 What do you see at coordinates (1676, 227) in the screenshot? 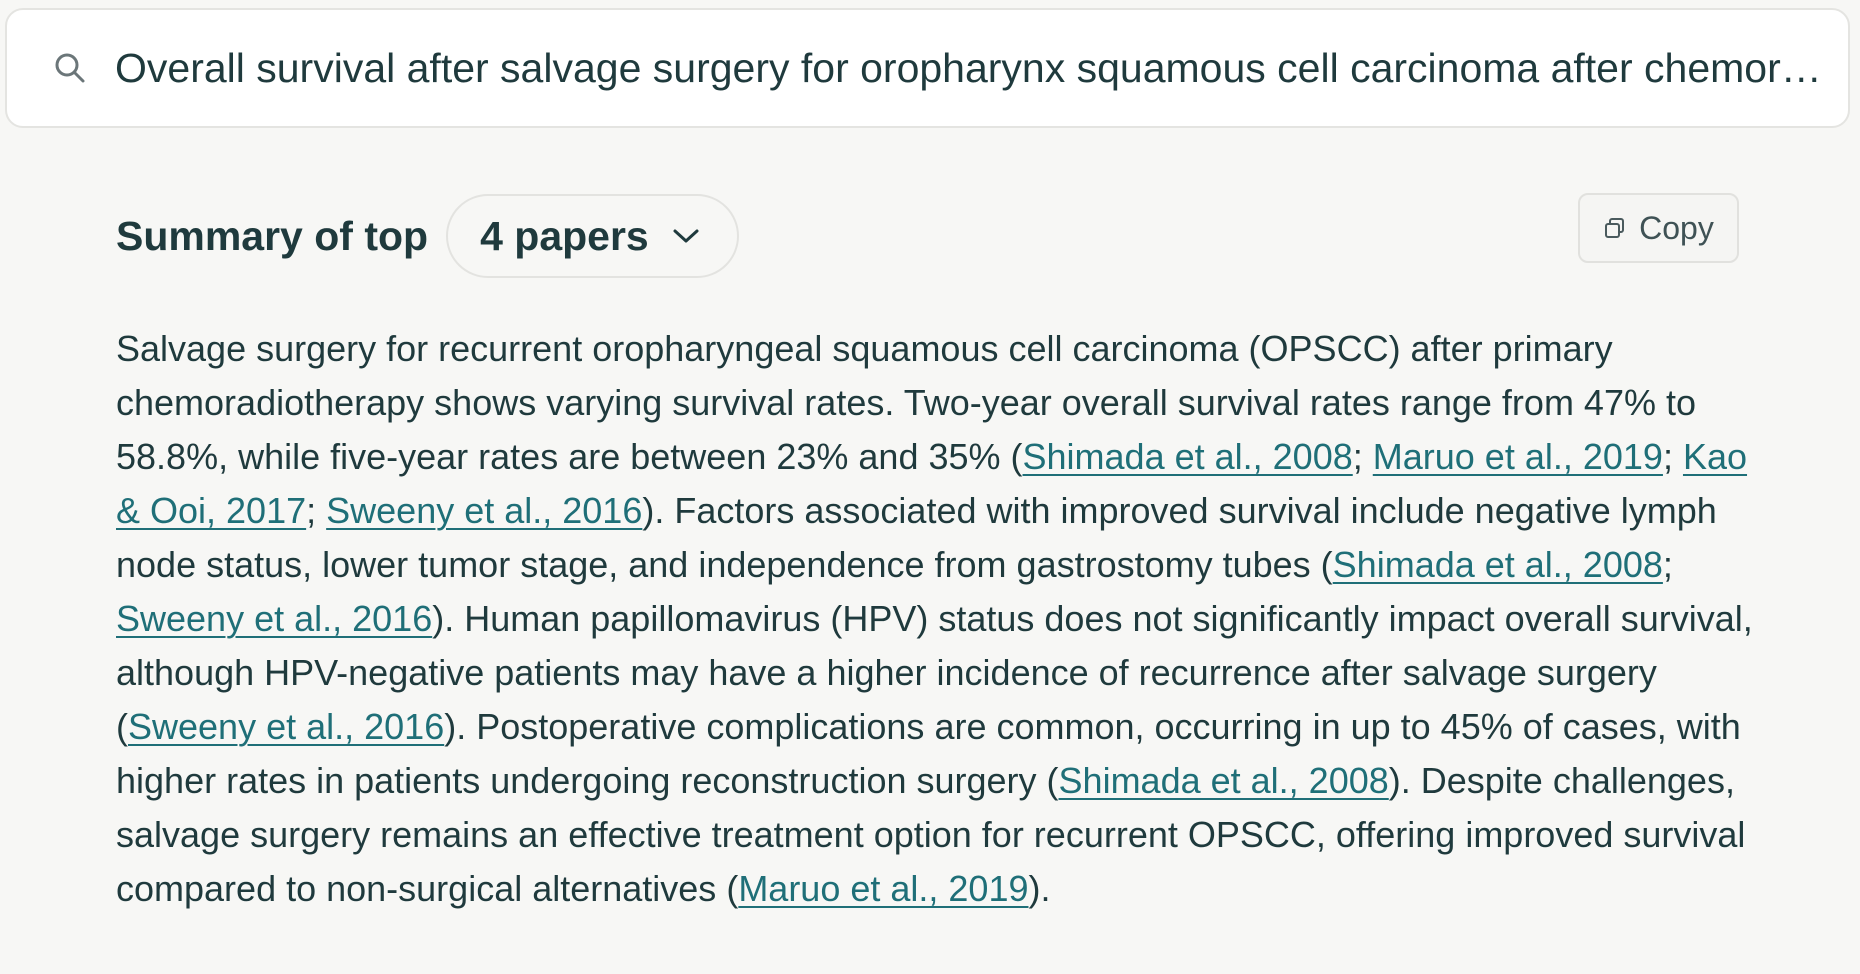
I see `copy-label: Copy` at bounding box center [1676, 227].